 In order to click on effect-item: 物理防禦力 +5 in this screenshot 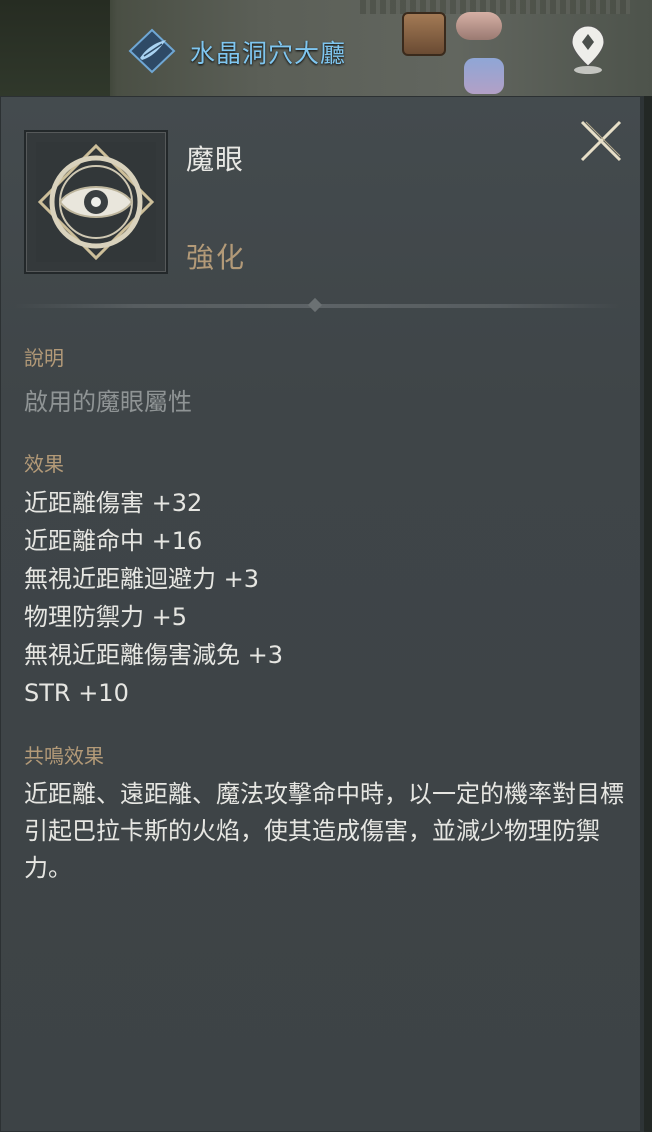, I will do `click(106, 617)`.